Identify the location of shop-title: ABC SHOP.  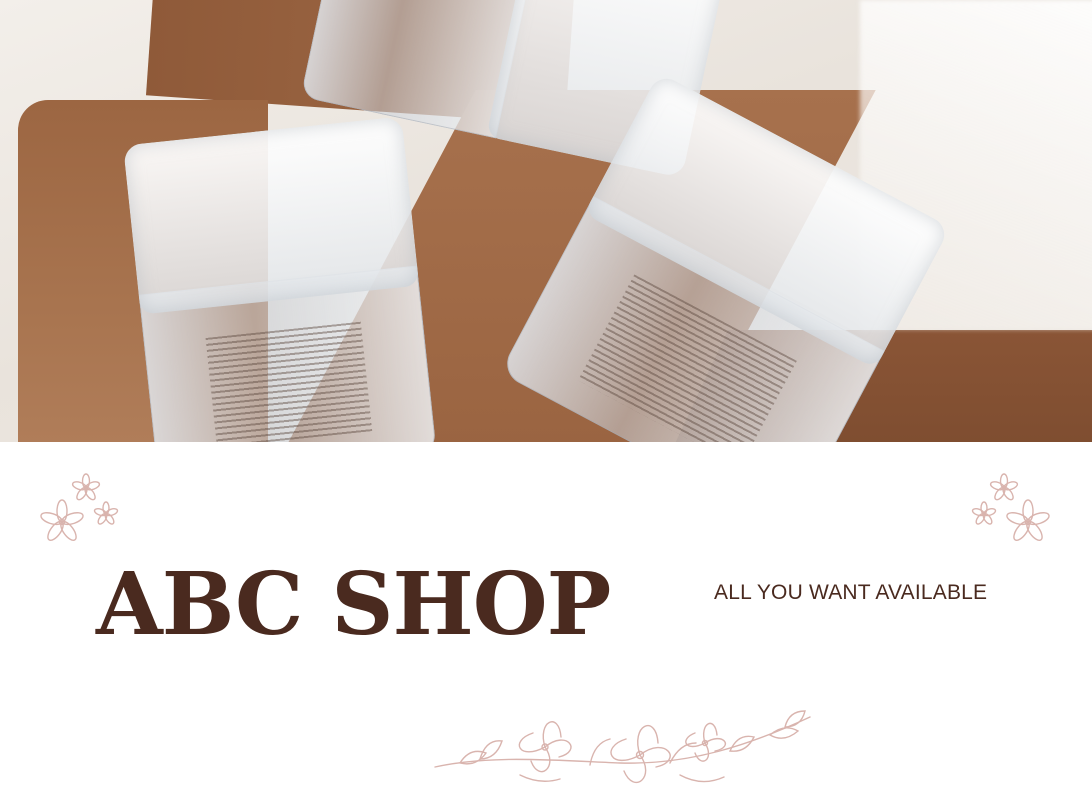
(353, 604).